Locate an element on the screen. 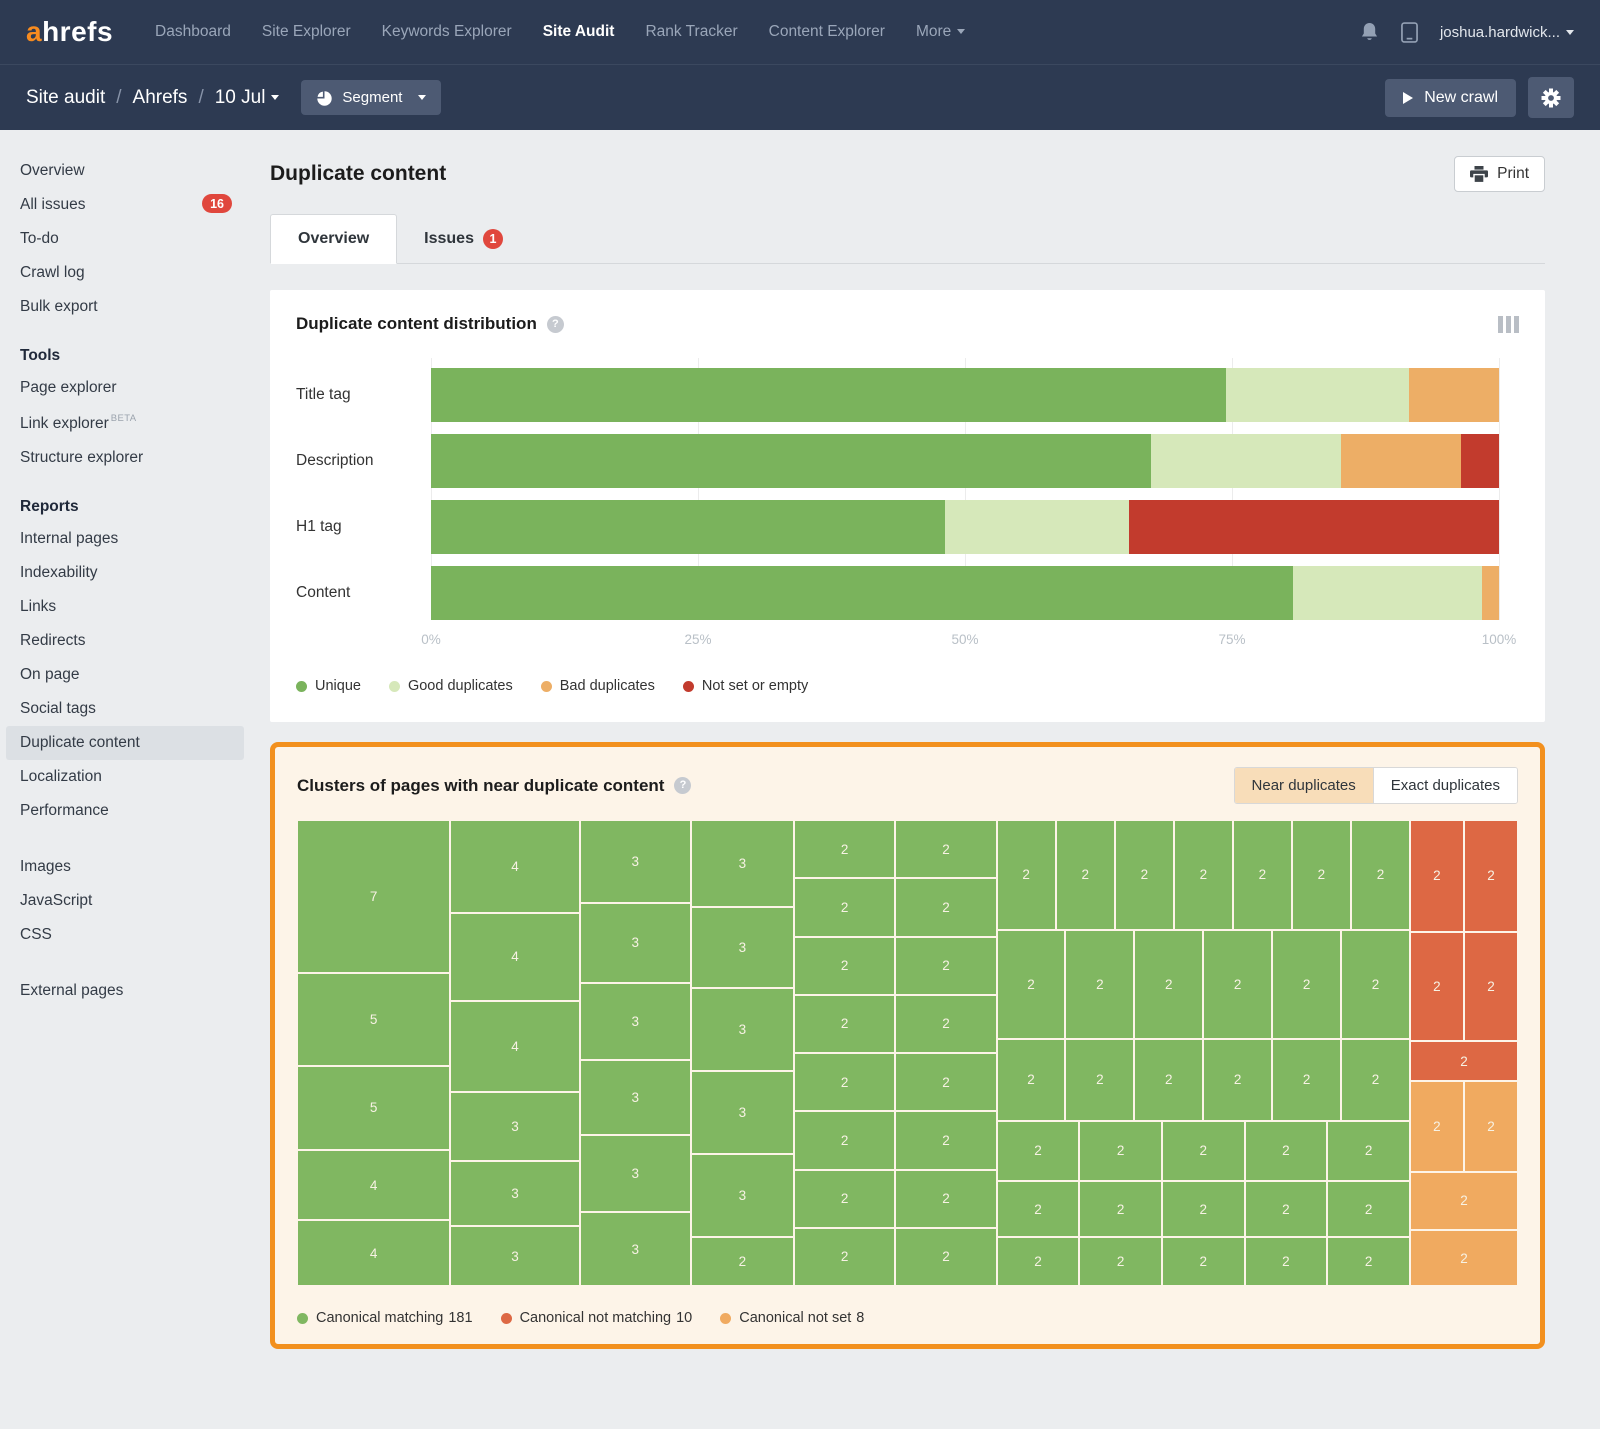 The image size is (1600, 1429). sidebar-item-localization: Localization is located at coordinates (125, 777).